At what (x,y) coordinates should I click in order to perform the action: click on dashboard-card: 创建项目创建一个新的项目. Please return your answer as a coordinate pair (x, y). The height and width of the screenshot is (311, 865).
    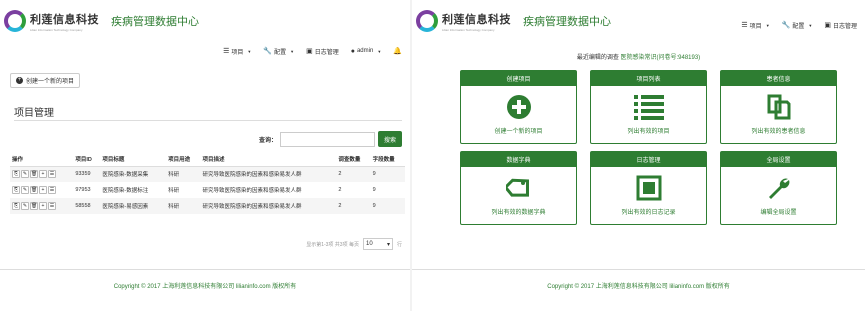
    Looking at the image, I should click on (518, 107).